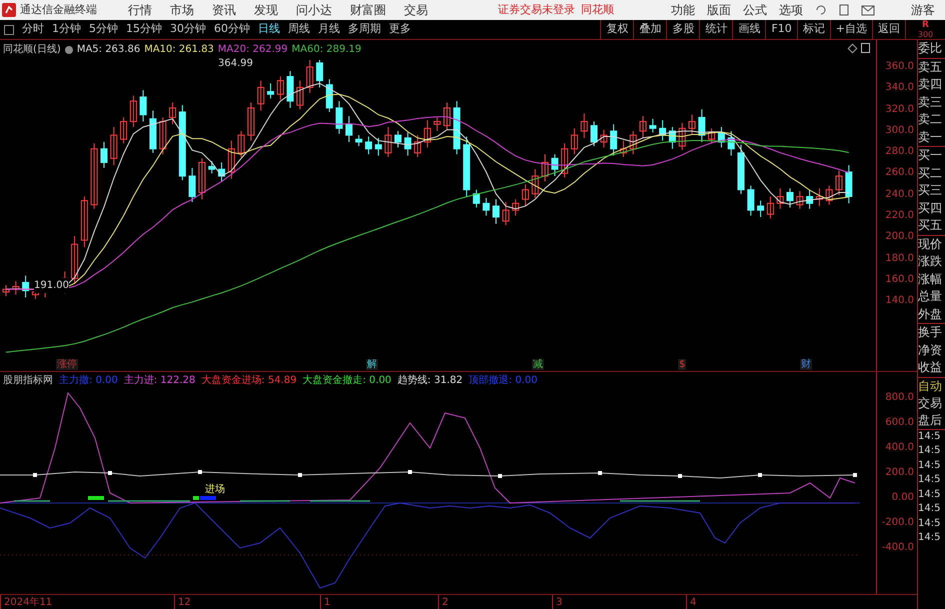 The width and height of the screenshot is (945, 609). What do you see at coordinates (247, 601) in the screenshot?
I see `date-axis-label: 12` at bounding box center [247, 601].